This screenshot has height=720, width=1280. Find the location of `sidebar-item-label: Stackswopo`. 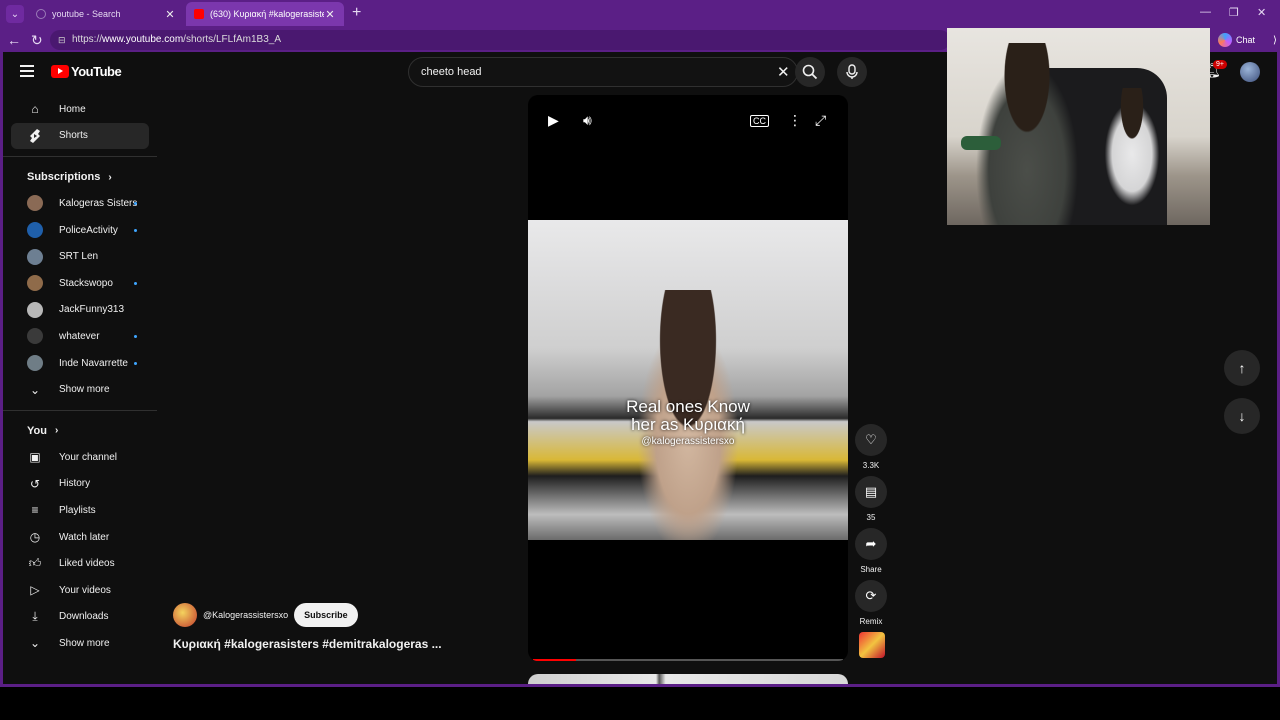

sidebar-item-label: Stackswopo is located at coordinates (86, 283).